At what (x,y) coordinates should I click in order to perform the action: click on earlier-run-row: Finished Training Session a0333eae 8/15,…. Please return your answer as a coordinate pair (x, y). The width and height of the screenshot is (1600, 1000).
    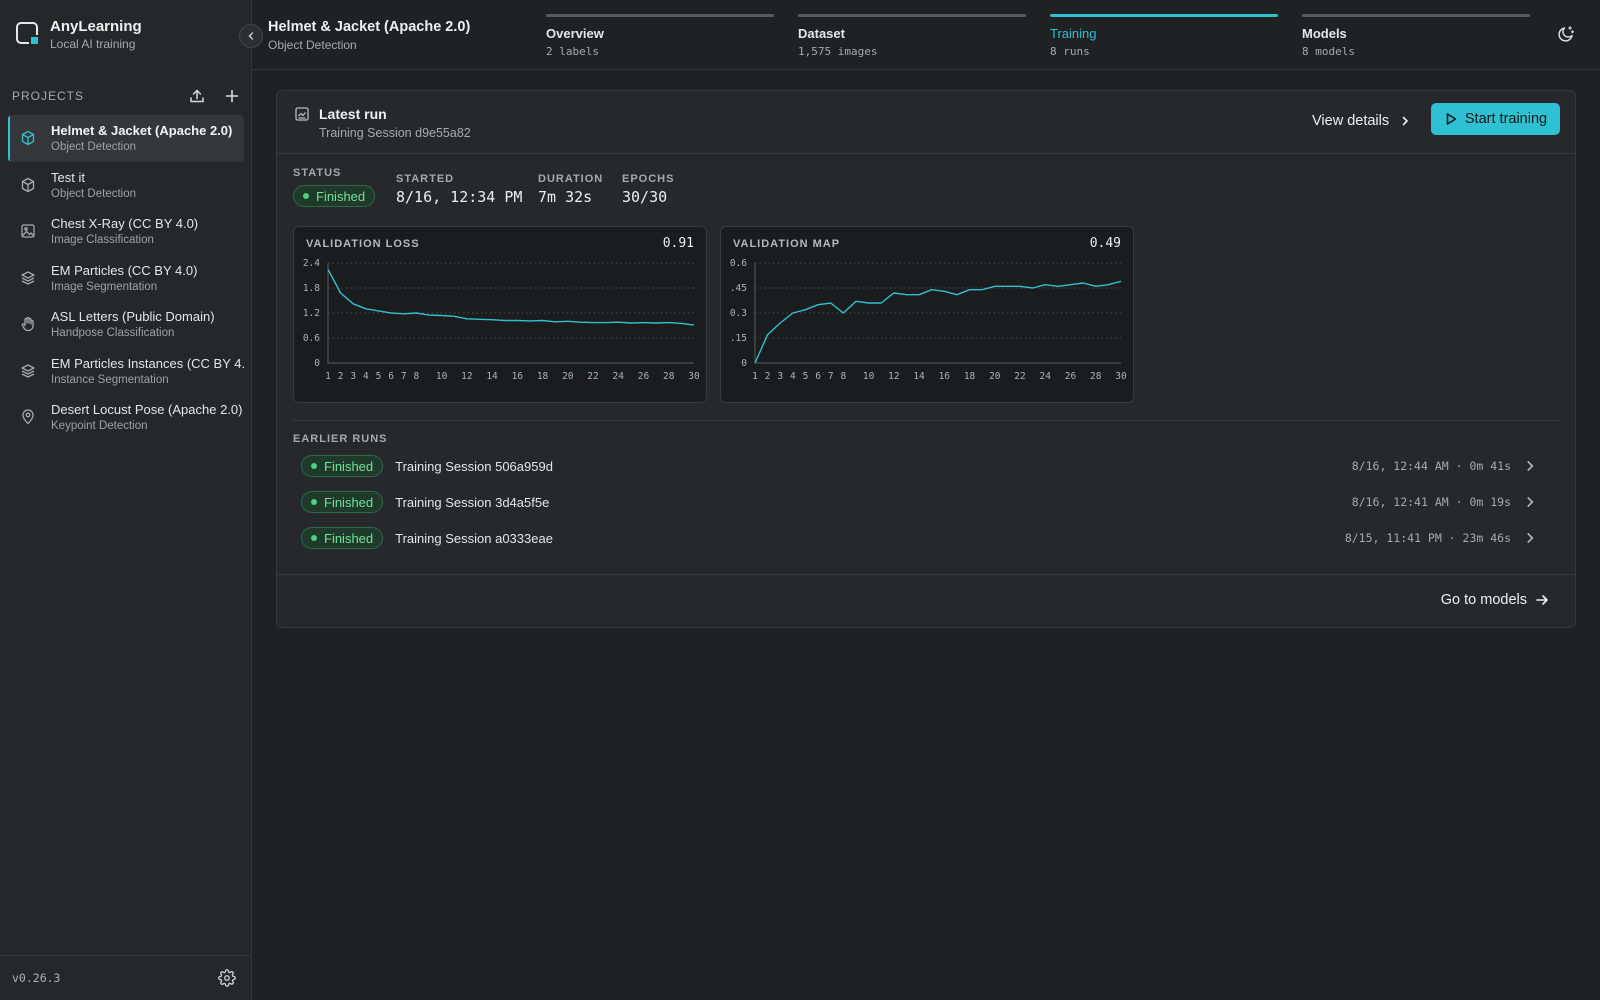
    Looking at the image, I should click on (919, 538).